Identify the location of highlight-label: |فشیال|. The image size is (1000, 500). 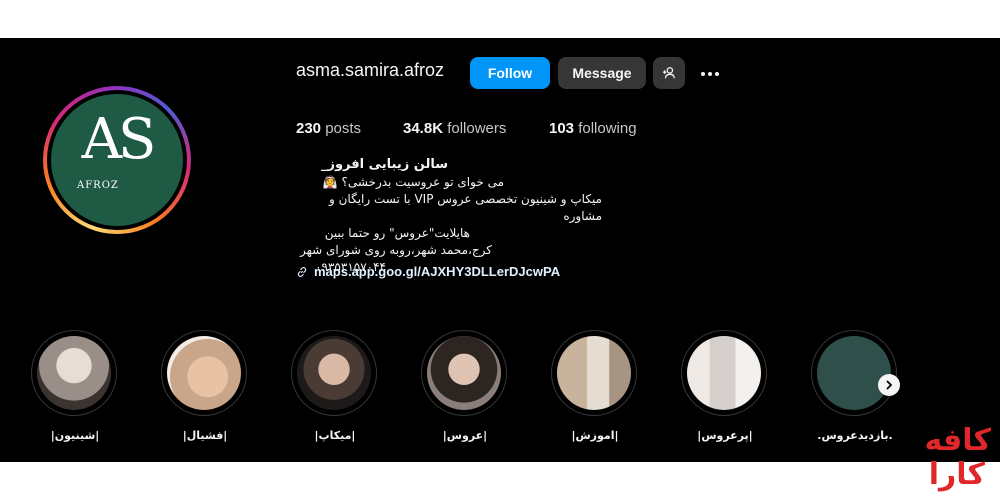
(205, 435).